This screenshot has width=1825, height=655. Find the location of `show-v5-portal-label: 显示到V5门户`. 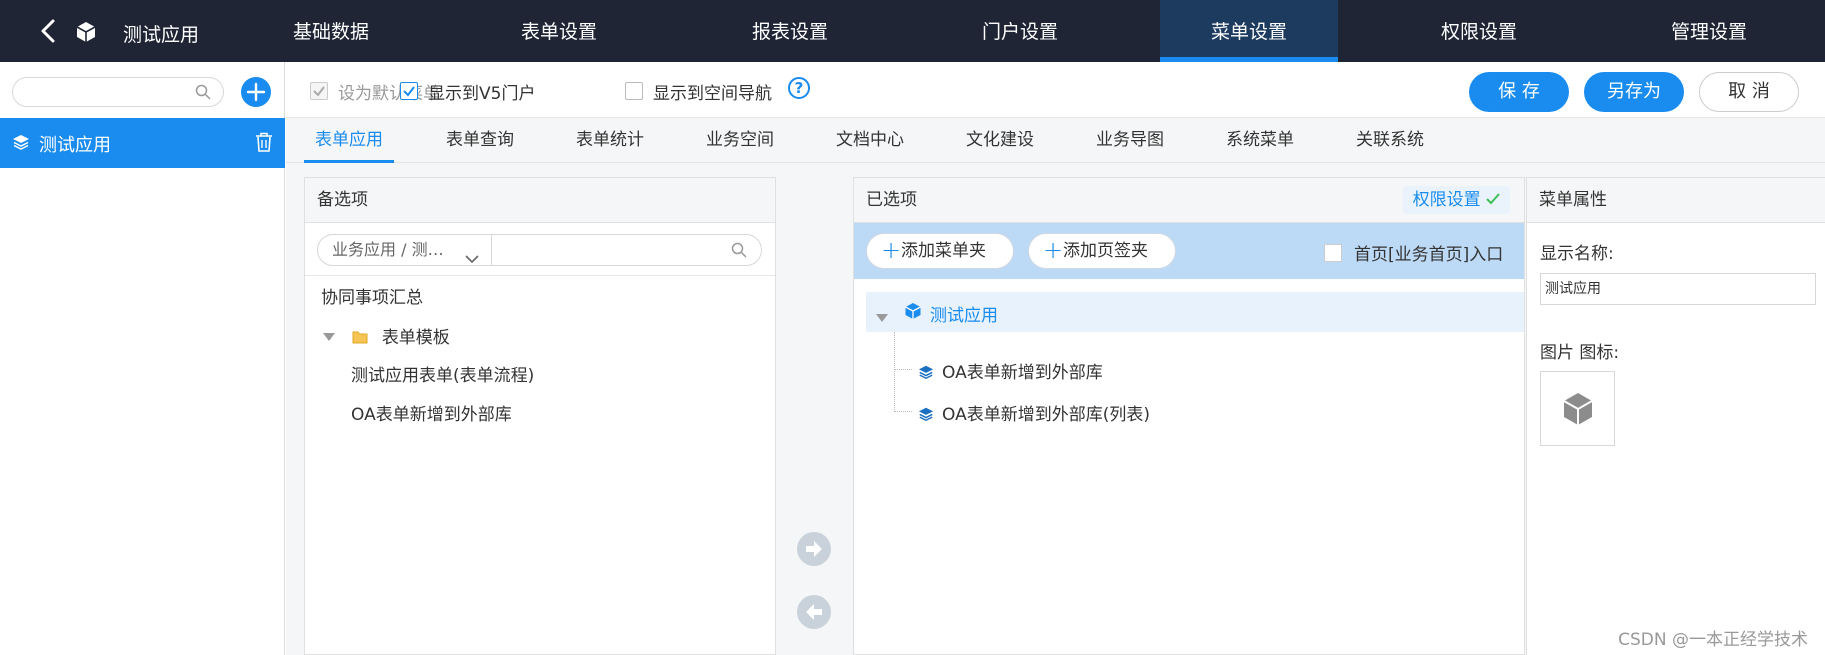

show-v5-portal-label: 显示到V5门户 is located at coordinates (482, 93).